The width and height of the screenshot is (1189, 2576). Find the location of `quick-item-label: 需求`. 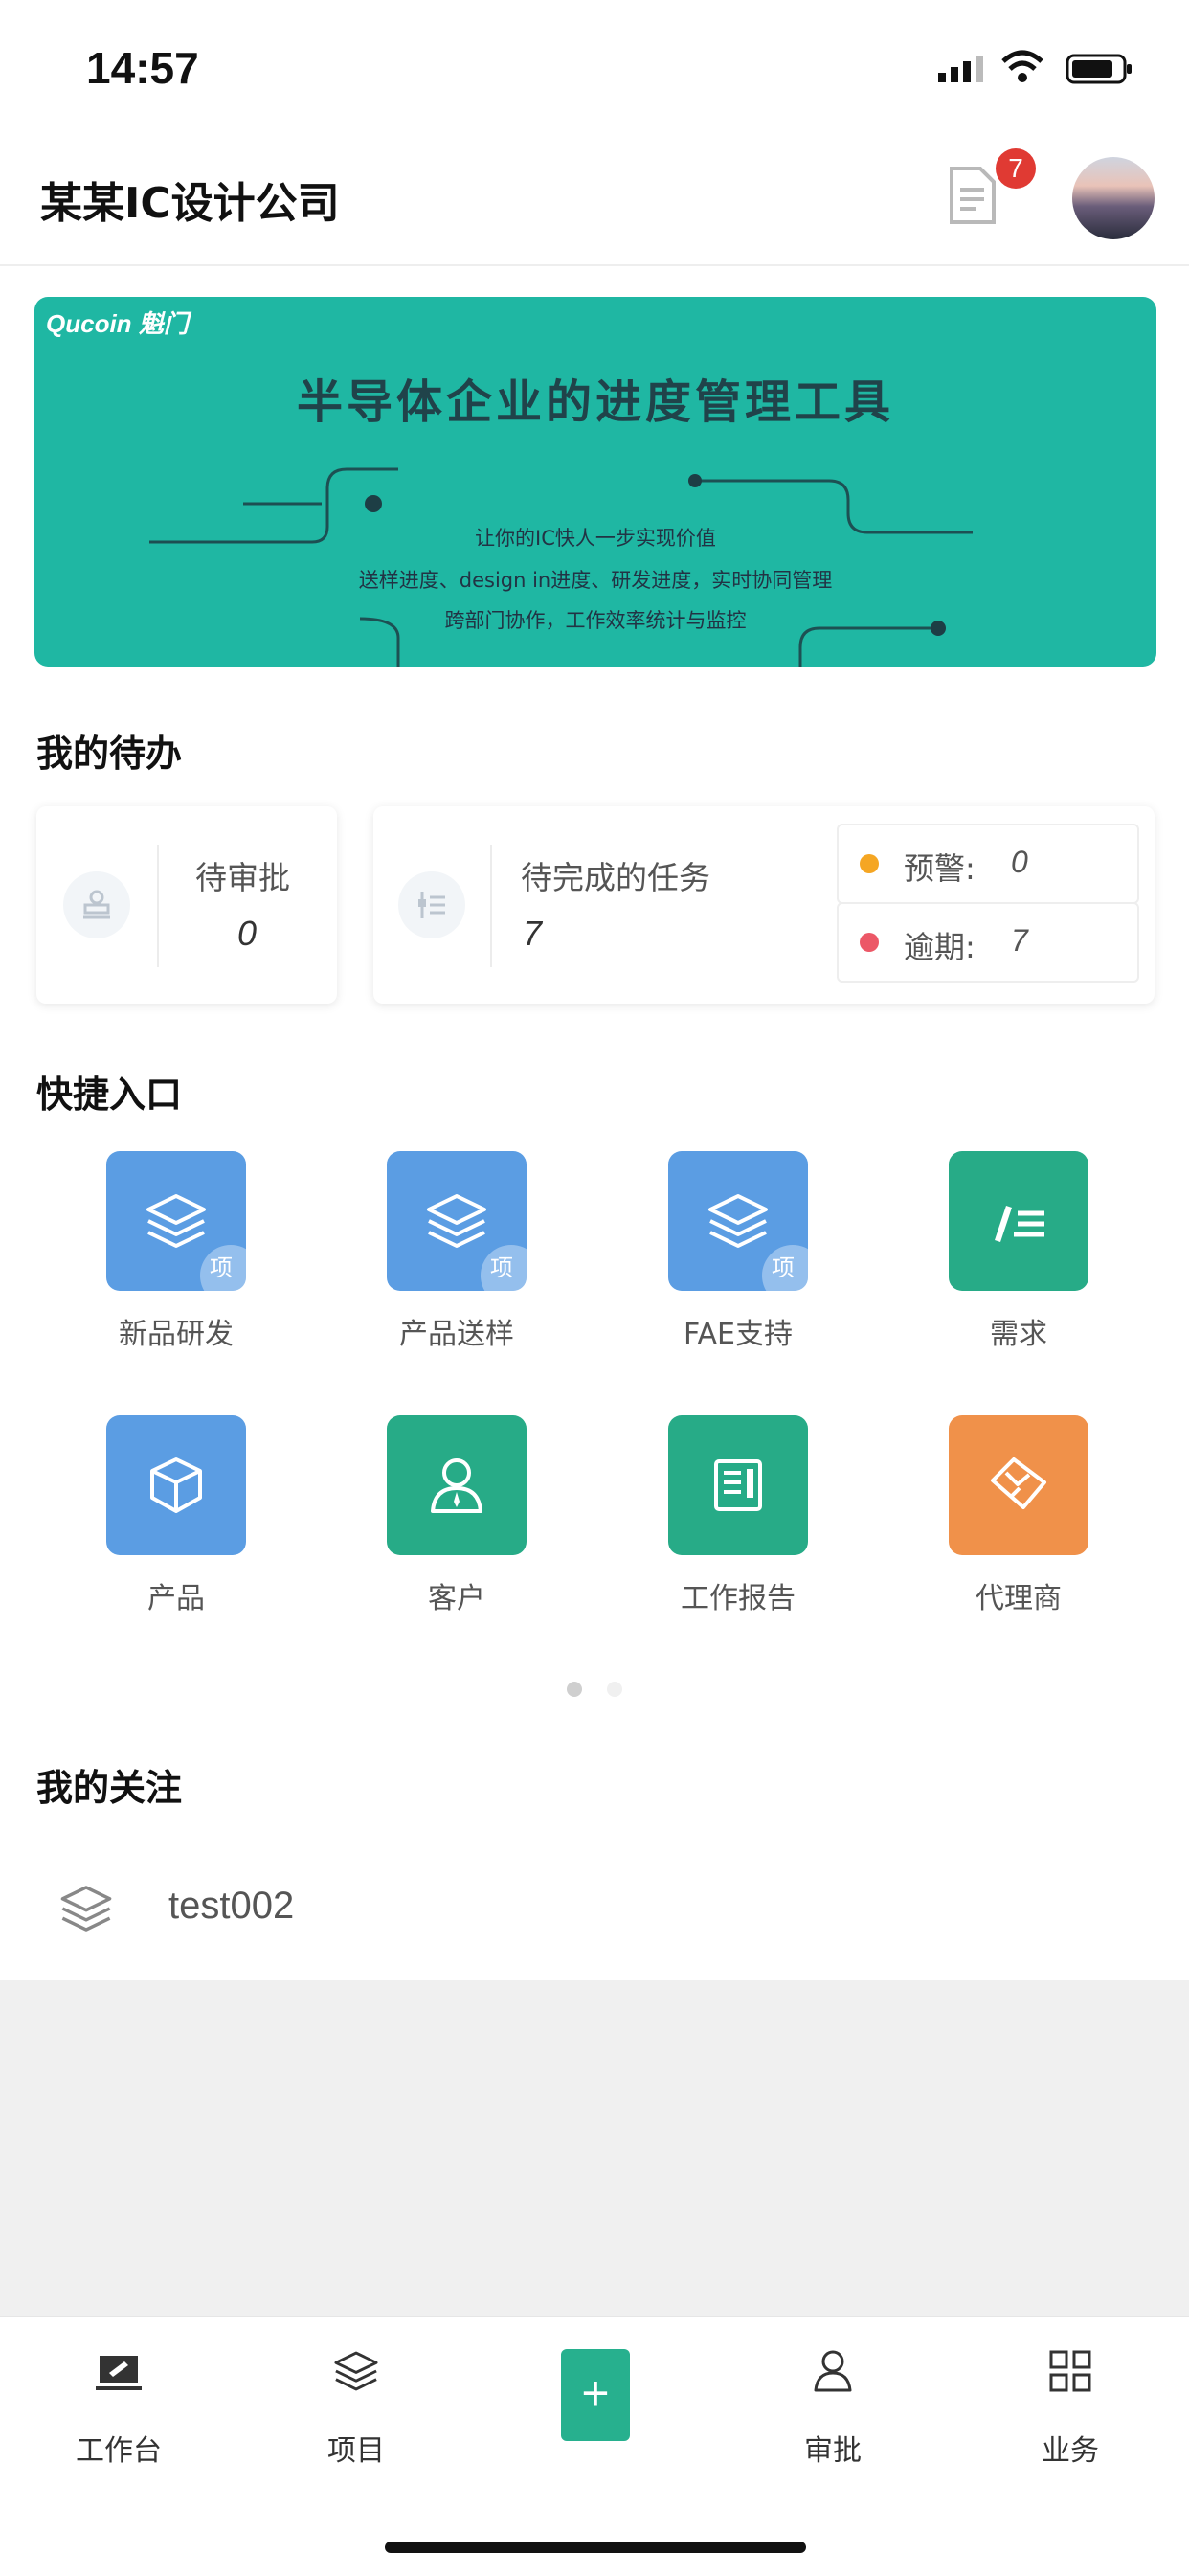

quick-item-label: 需求 is located at coordinates (1018, 1334).